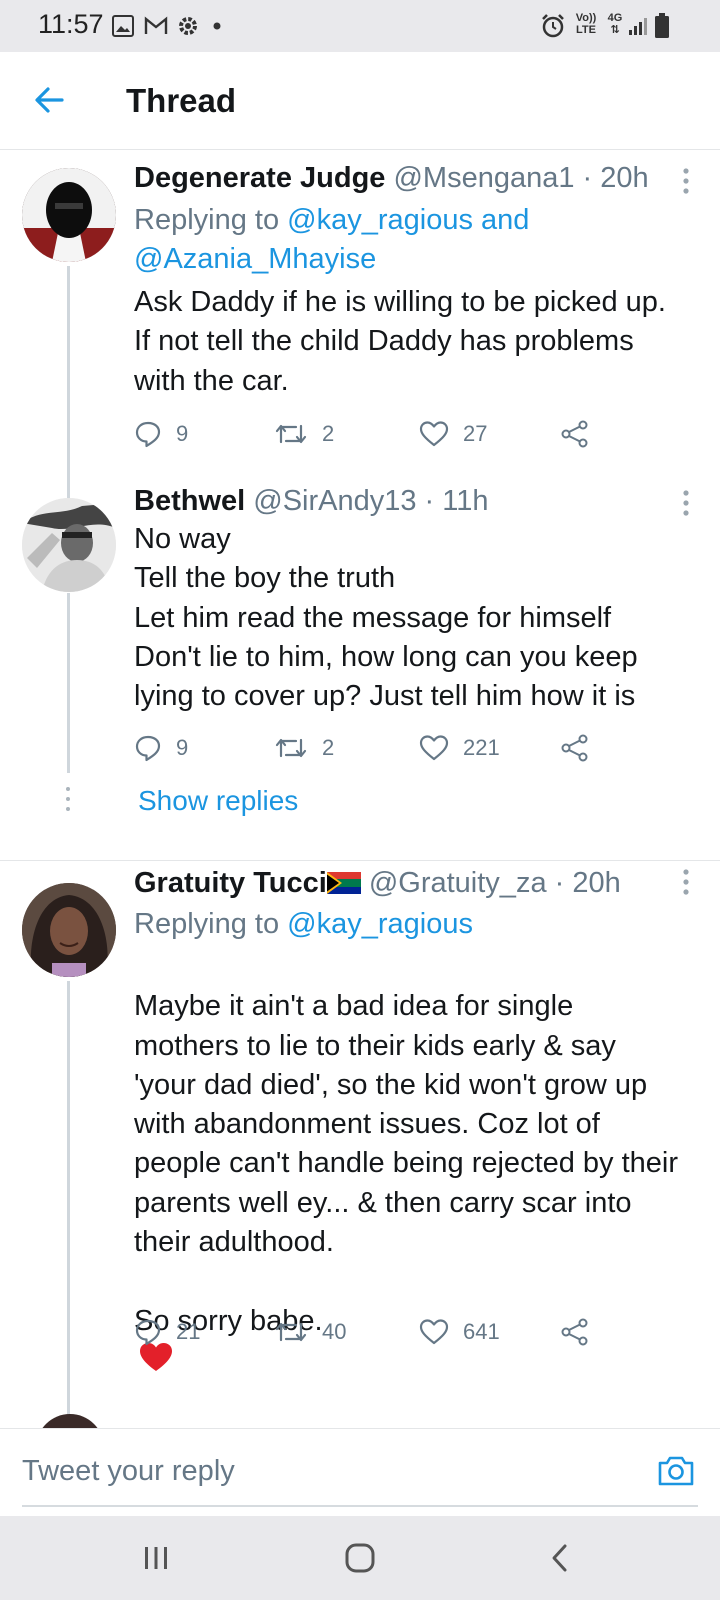 The height and width of the screenshot is (1600, 720). Describe the element at coordinates (408, 220) in the screenshot. I see `replying-to-link: @kay_ragious and` at that location.